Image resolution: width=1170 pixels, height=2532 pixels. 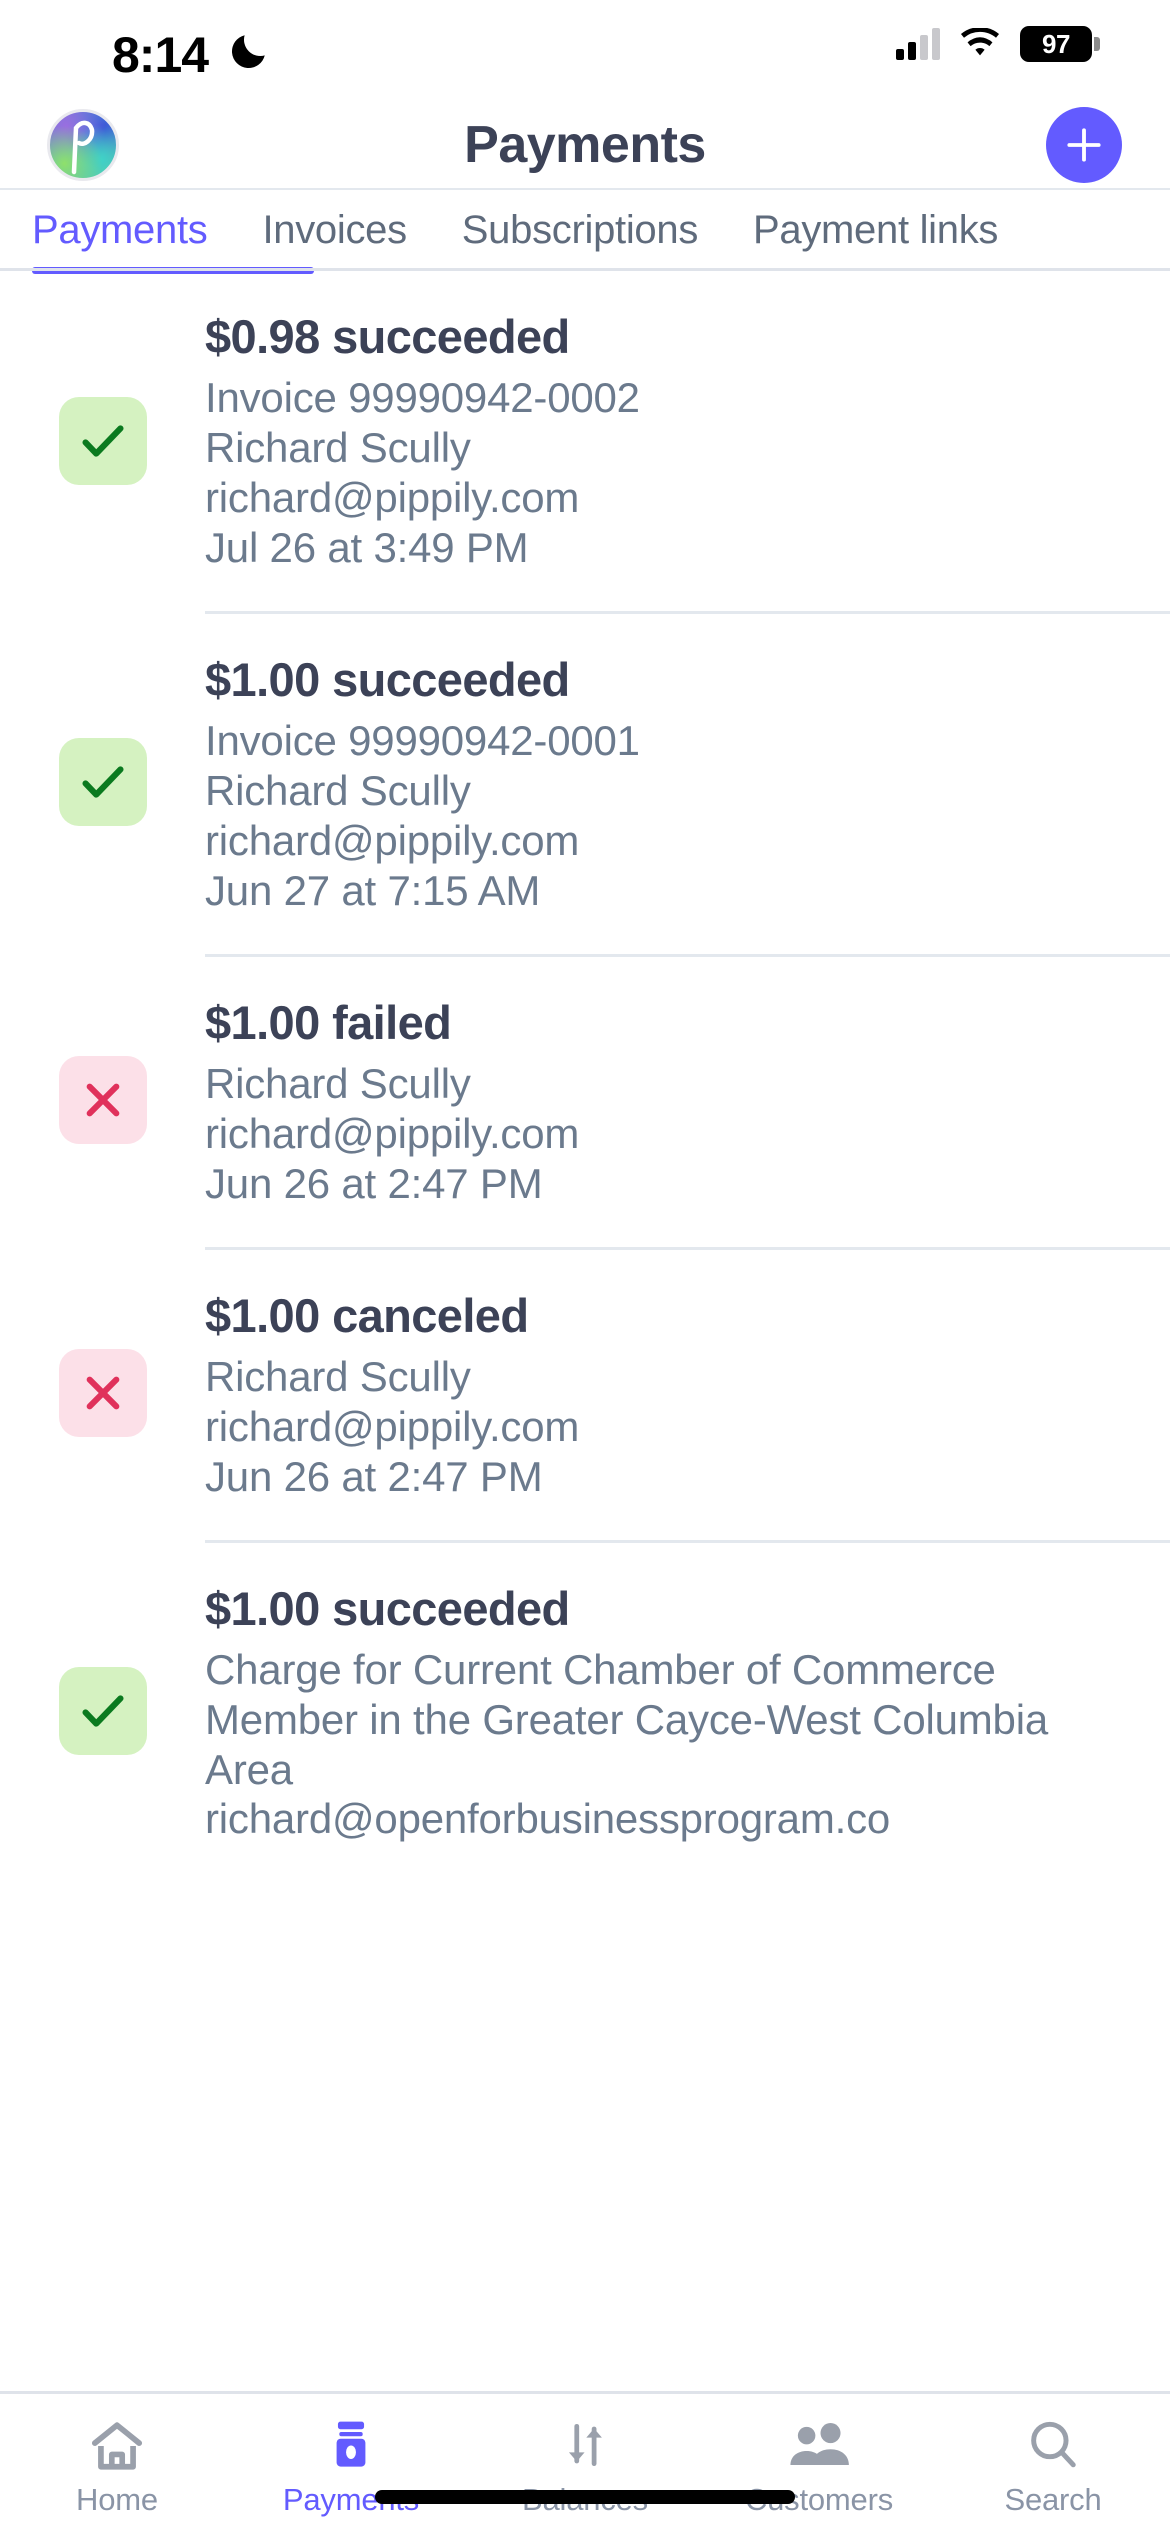 I want to click on payment-email: richard@openforbusinessprogram.co, so click(x=548, y=1819).